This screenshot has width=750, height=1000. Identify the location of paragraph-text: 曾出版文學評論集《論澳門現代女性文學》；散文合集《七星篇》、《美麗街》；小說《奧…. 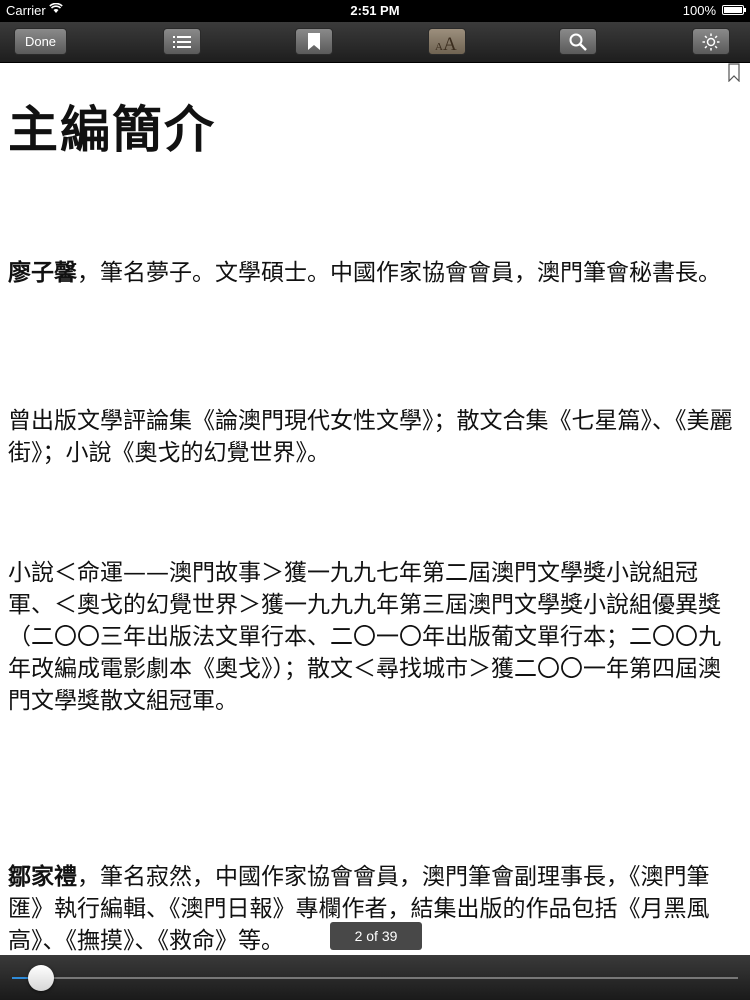
(370, 437).